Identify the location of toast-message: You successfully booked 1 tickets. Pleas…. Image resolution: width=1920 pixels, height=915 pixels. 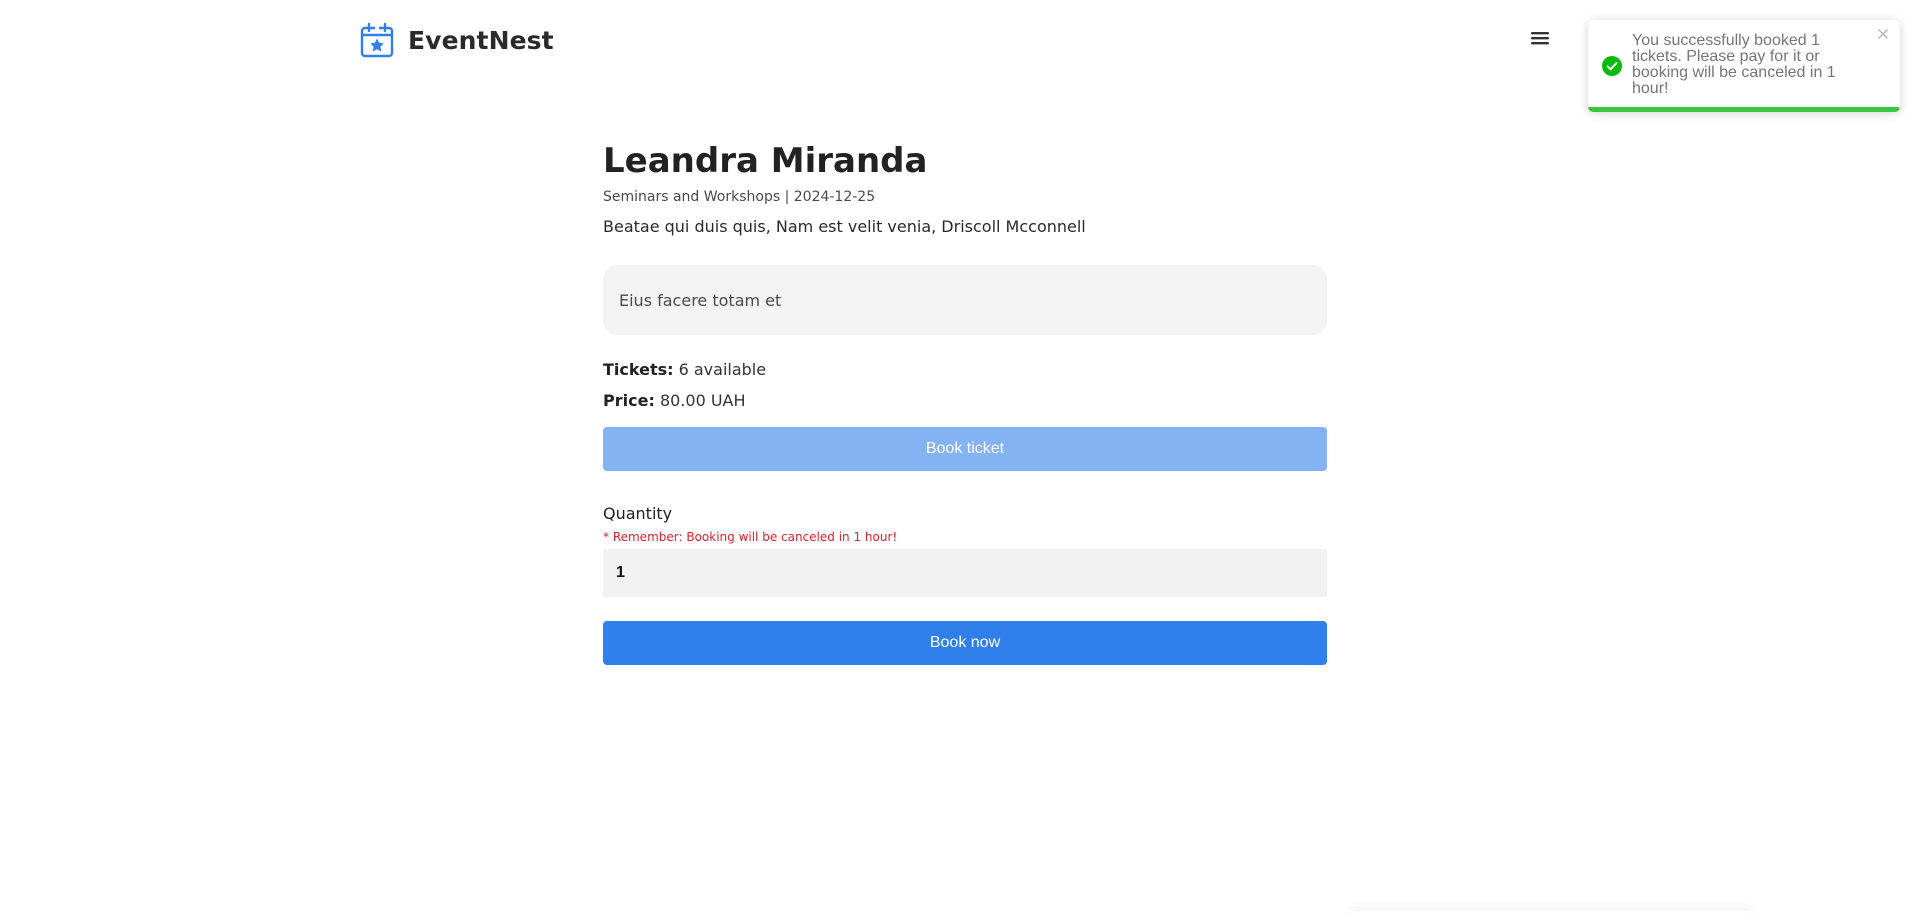
(1734, 64).